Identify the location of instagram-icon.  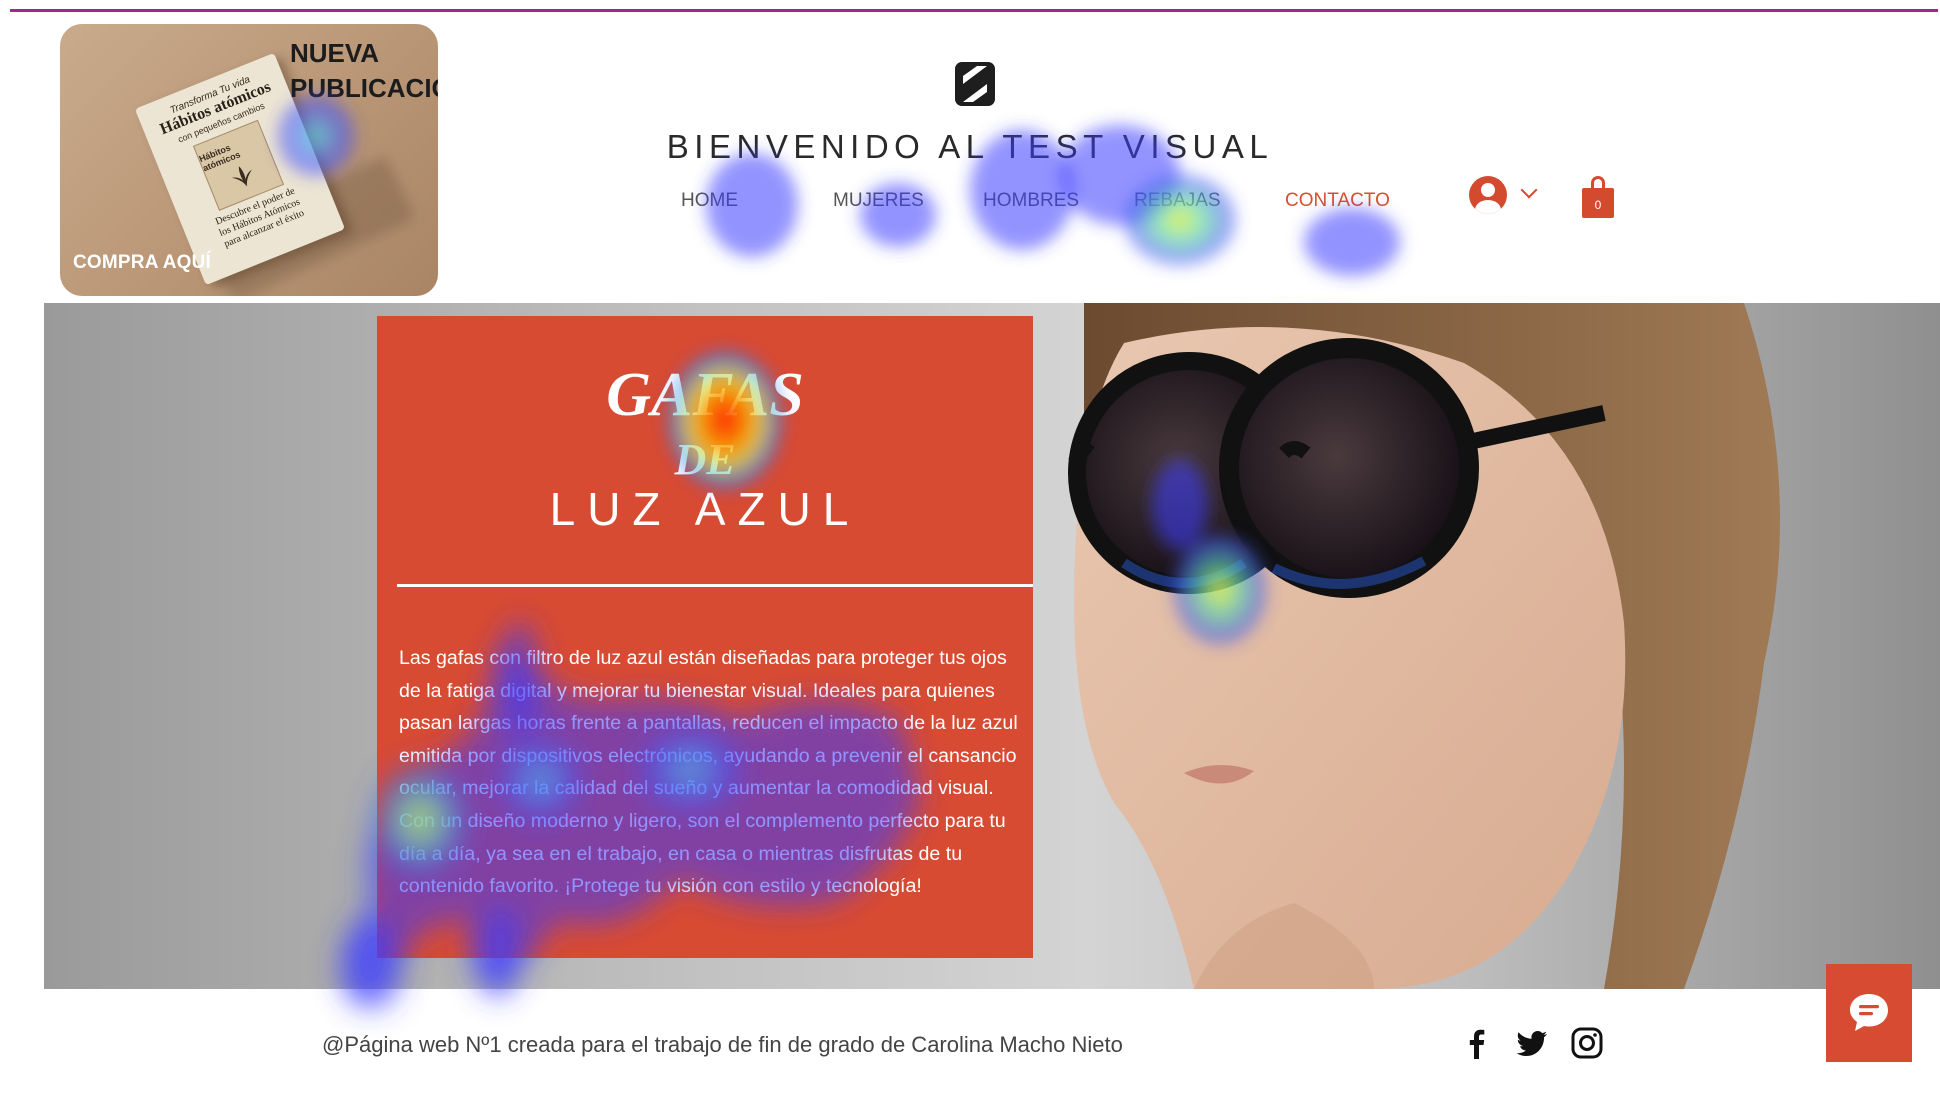
(1587, 1043).